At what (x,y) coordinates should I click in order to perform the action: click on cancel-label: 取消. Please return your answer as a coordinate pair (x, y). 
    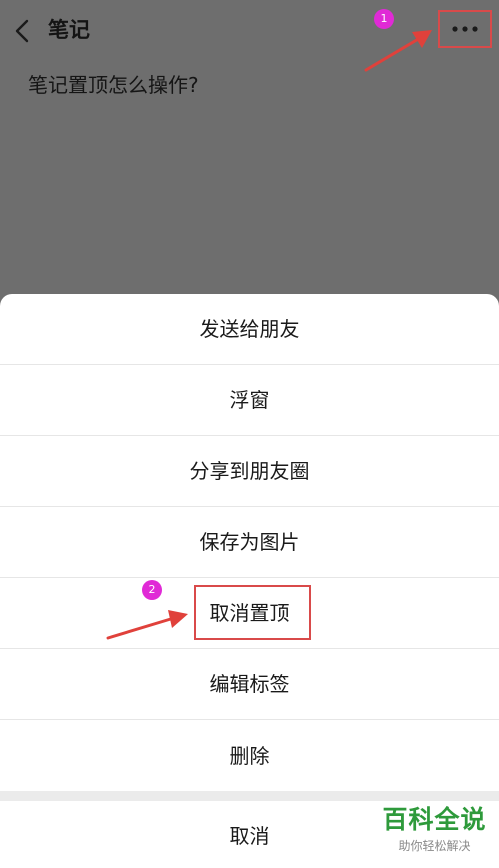
    Looking at the image, I should click on (249, 836).